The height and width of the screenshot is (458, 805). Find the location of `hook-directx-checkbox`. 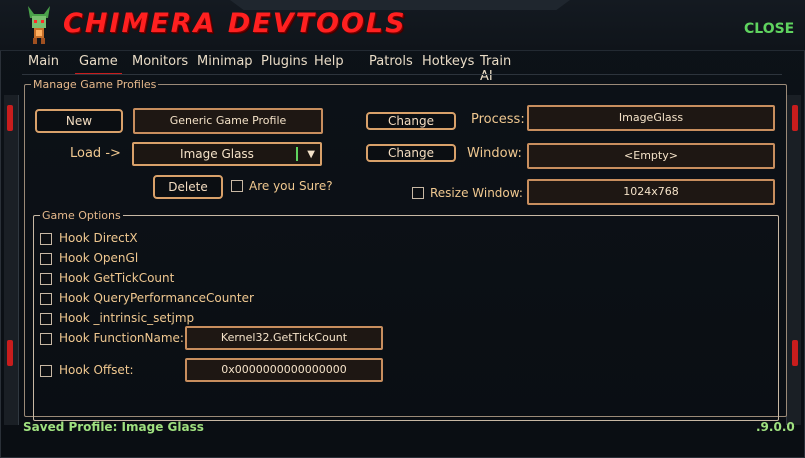

hook-directx-checkbox is located at coordinates (46, 239).